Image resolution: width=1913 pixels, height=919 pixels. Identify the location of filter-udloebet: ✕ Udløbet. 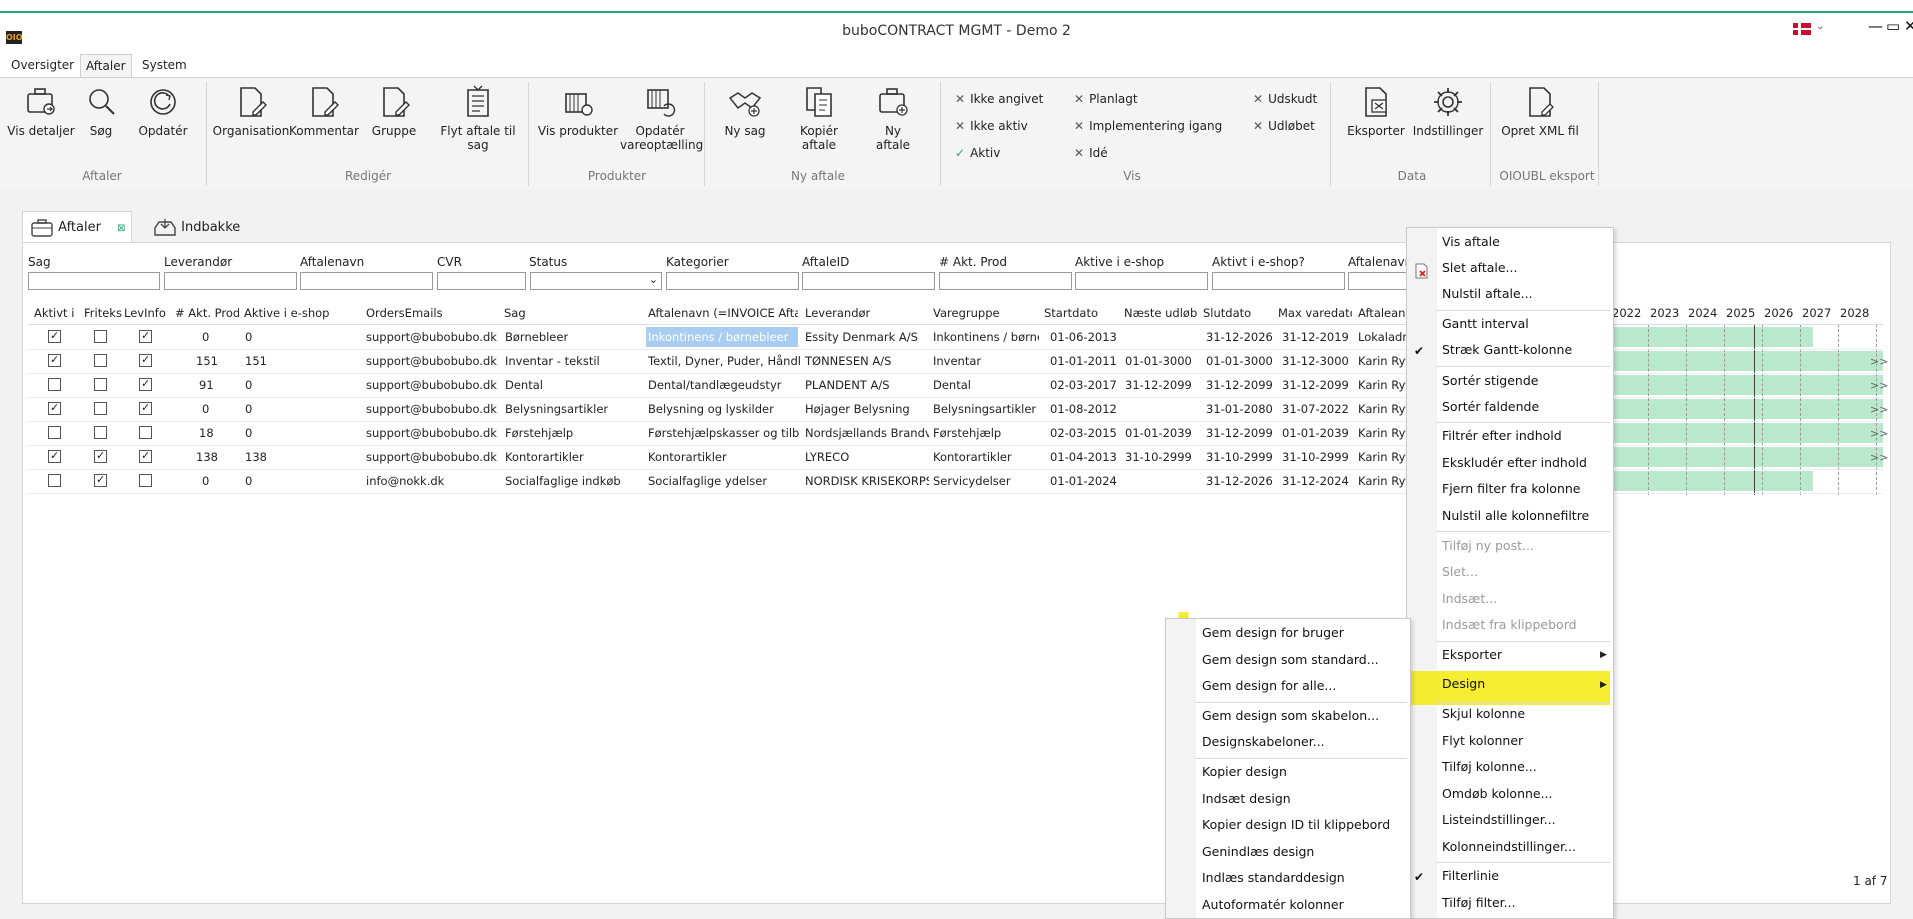
(1284, 126).